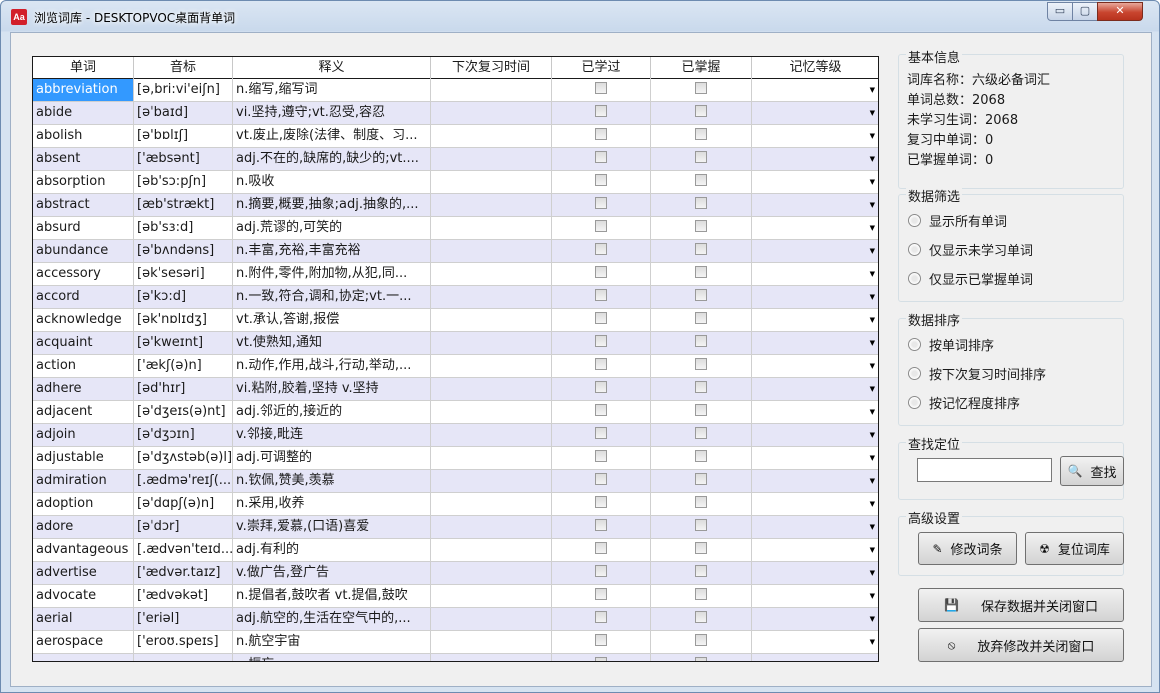 This screenshot has width=1160, height=693. I want to click on table-row: abolish [ə'bɒlɪʃ] vt.废止,废除(法律、制度、习... ▼, so click(455, 136).